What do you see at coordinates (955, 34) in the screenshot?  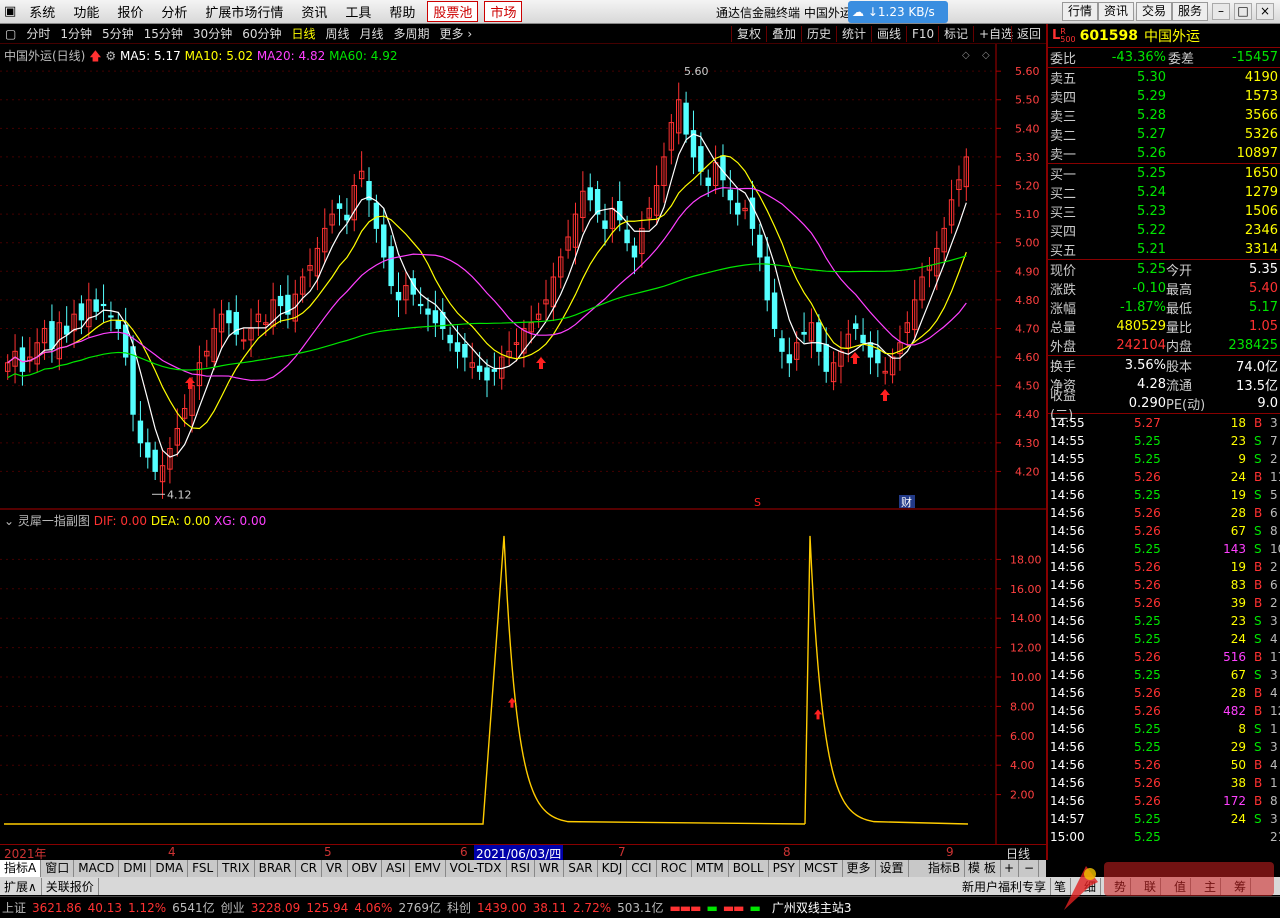 I see `mark-button: 标记` at bounding box center [955, 34].